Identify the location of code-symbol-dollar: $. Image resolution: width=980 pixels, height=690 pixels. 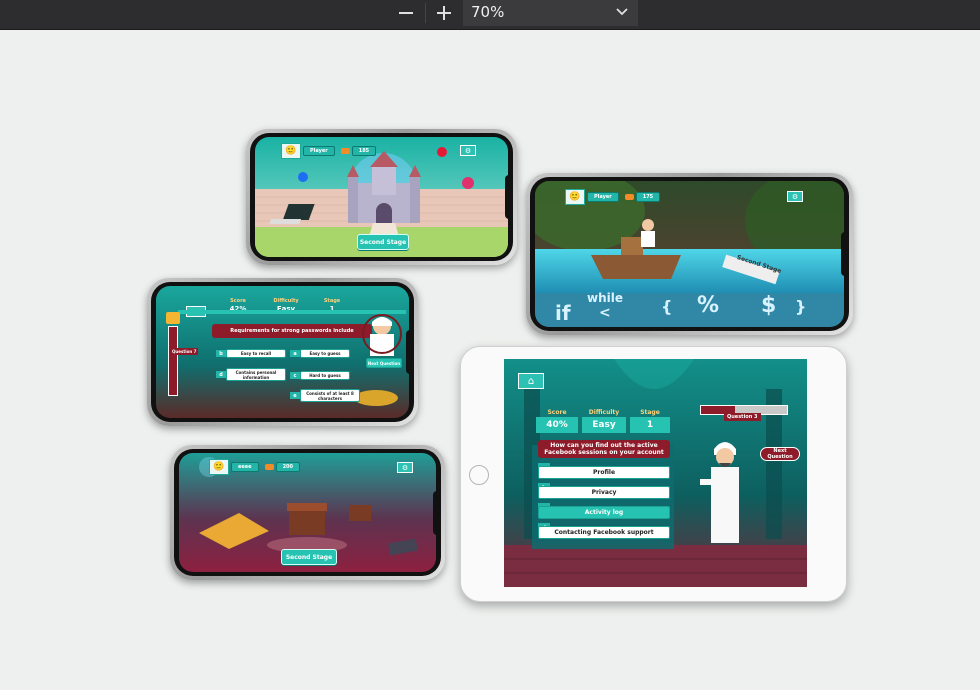
(769, 305).